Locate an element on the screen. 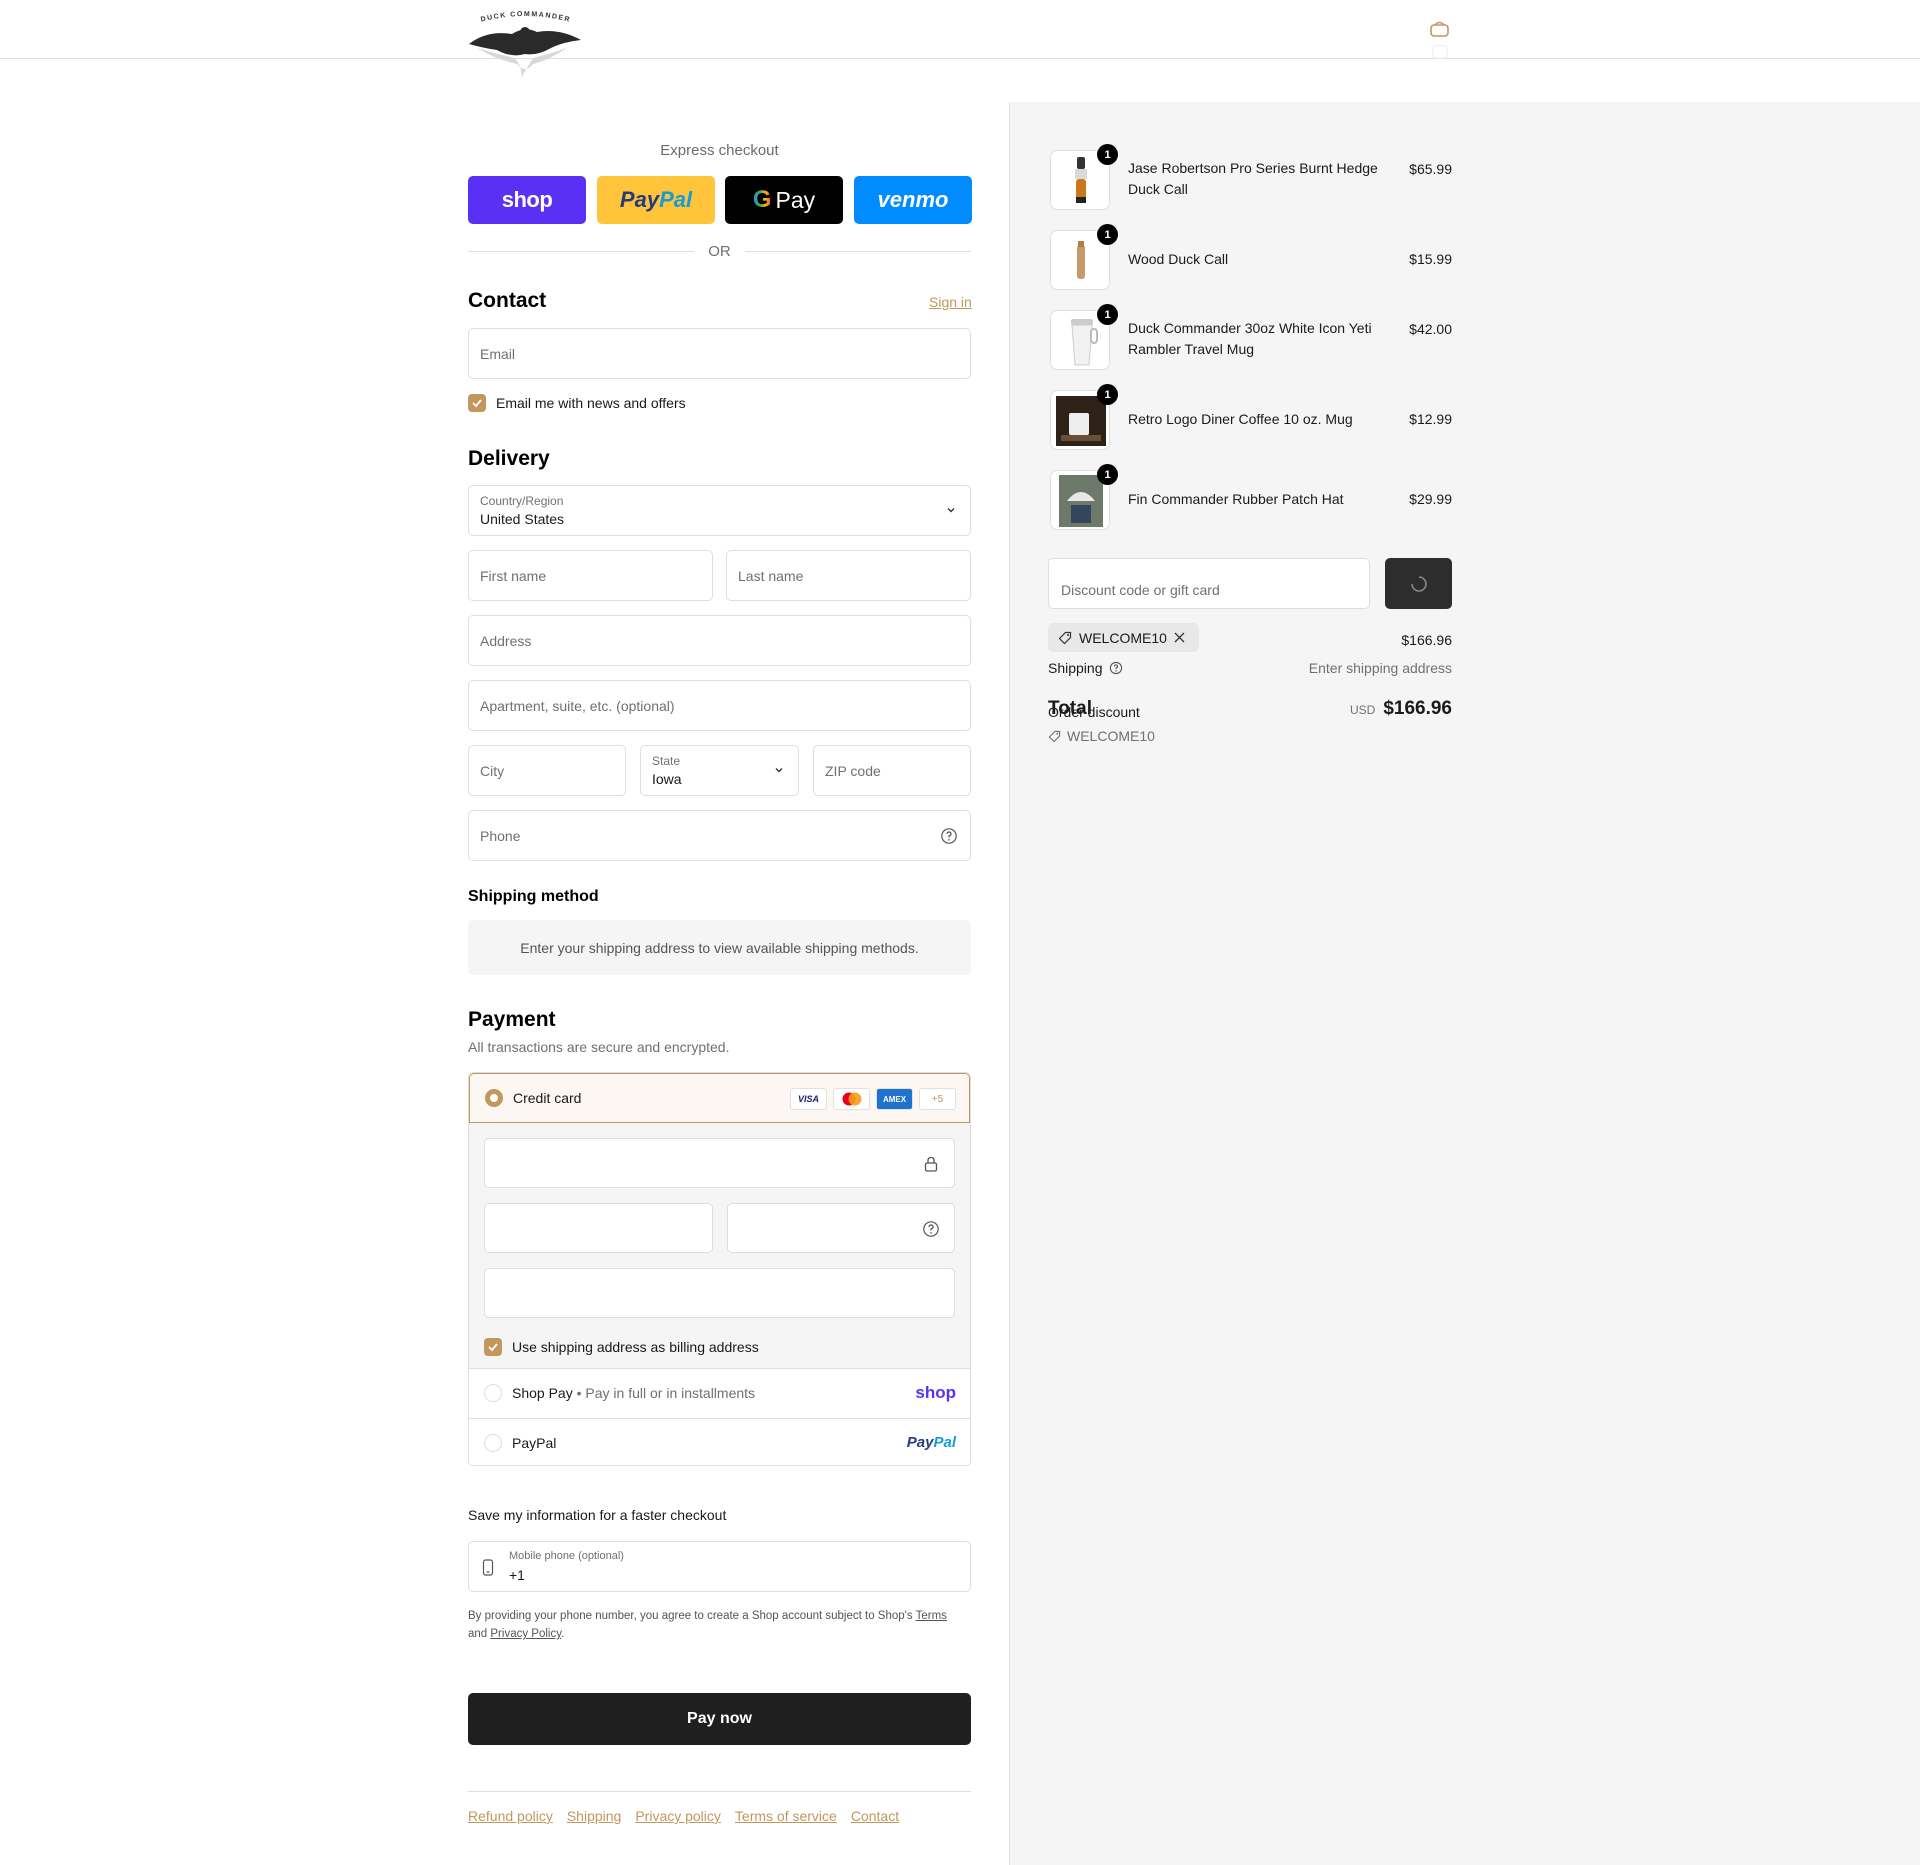  apply-discount-button is located at coordinates (1418, 583).